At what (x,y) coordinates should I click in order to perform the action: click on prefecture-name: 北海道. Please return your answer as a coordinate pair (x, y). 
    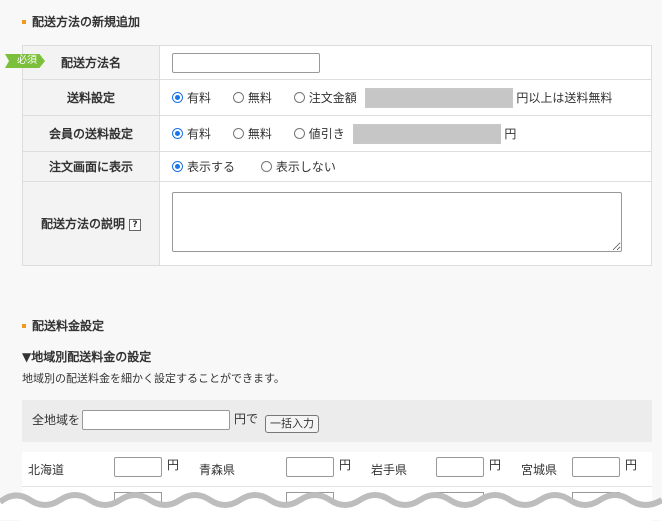
    Looking at the image, I should click on (46, 469).